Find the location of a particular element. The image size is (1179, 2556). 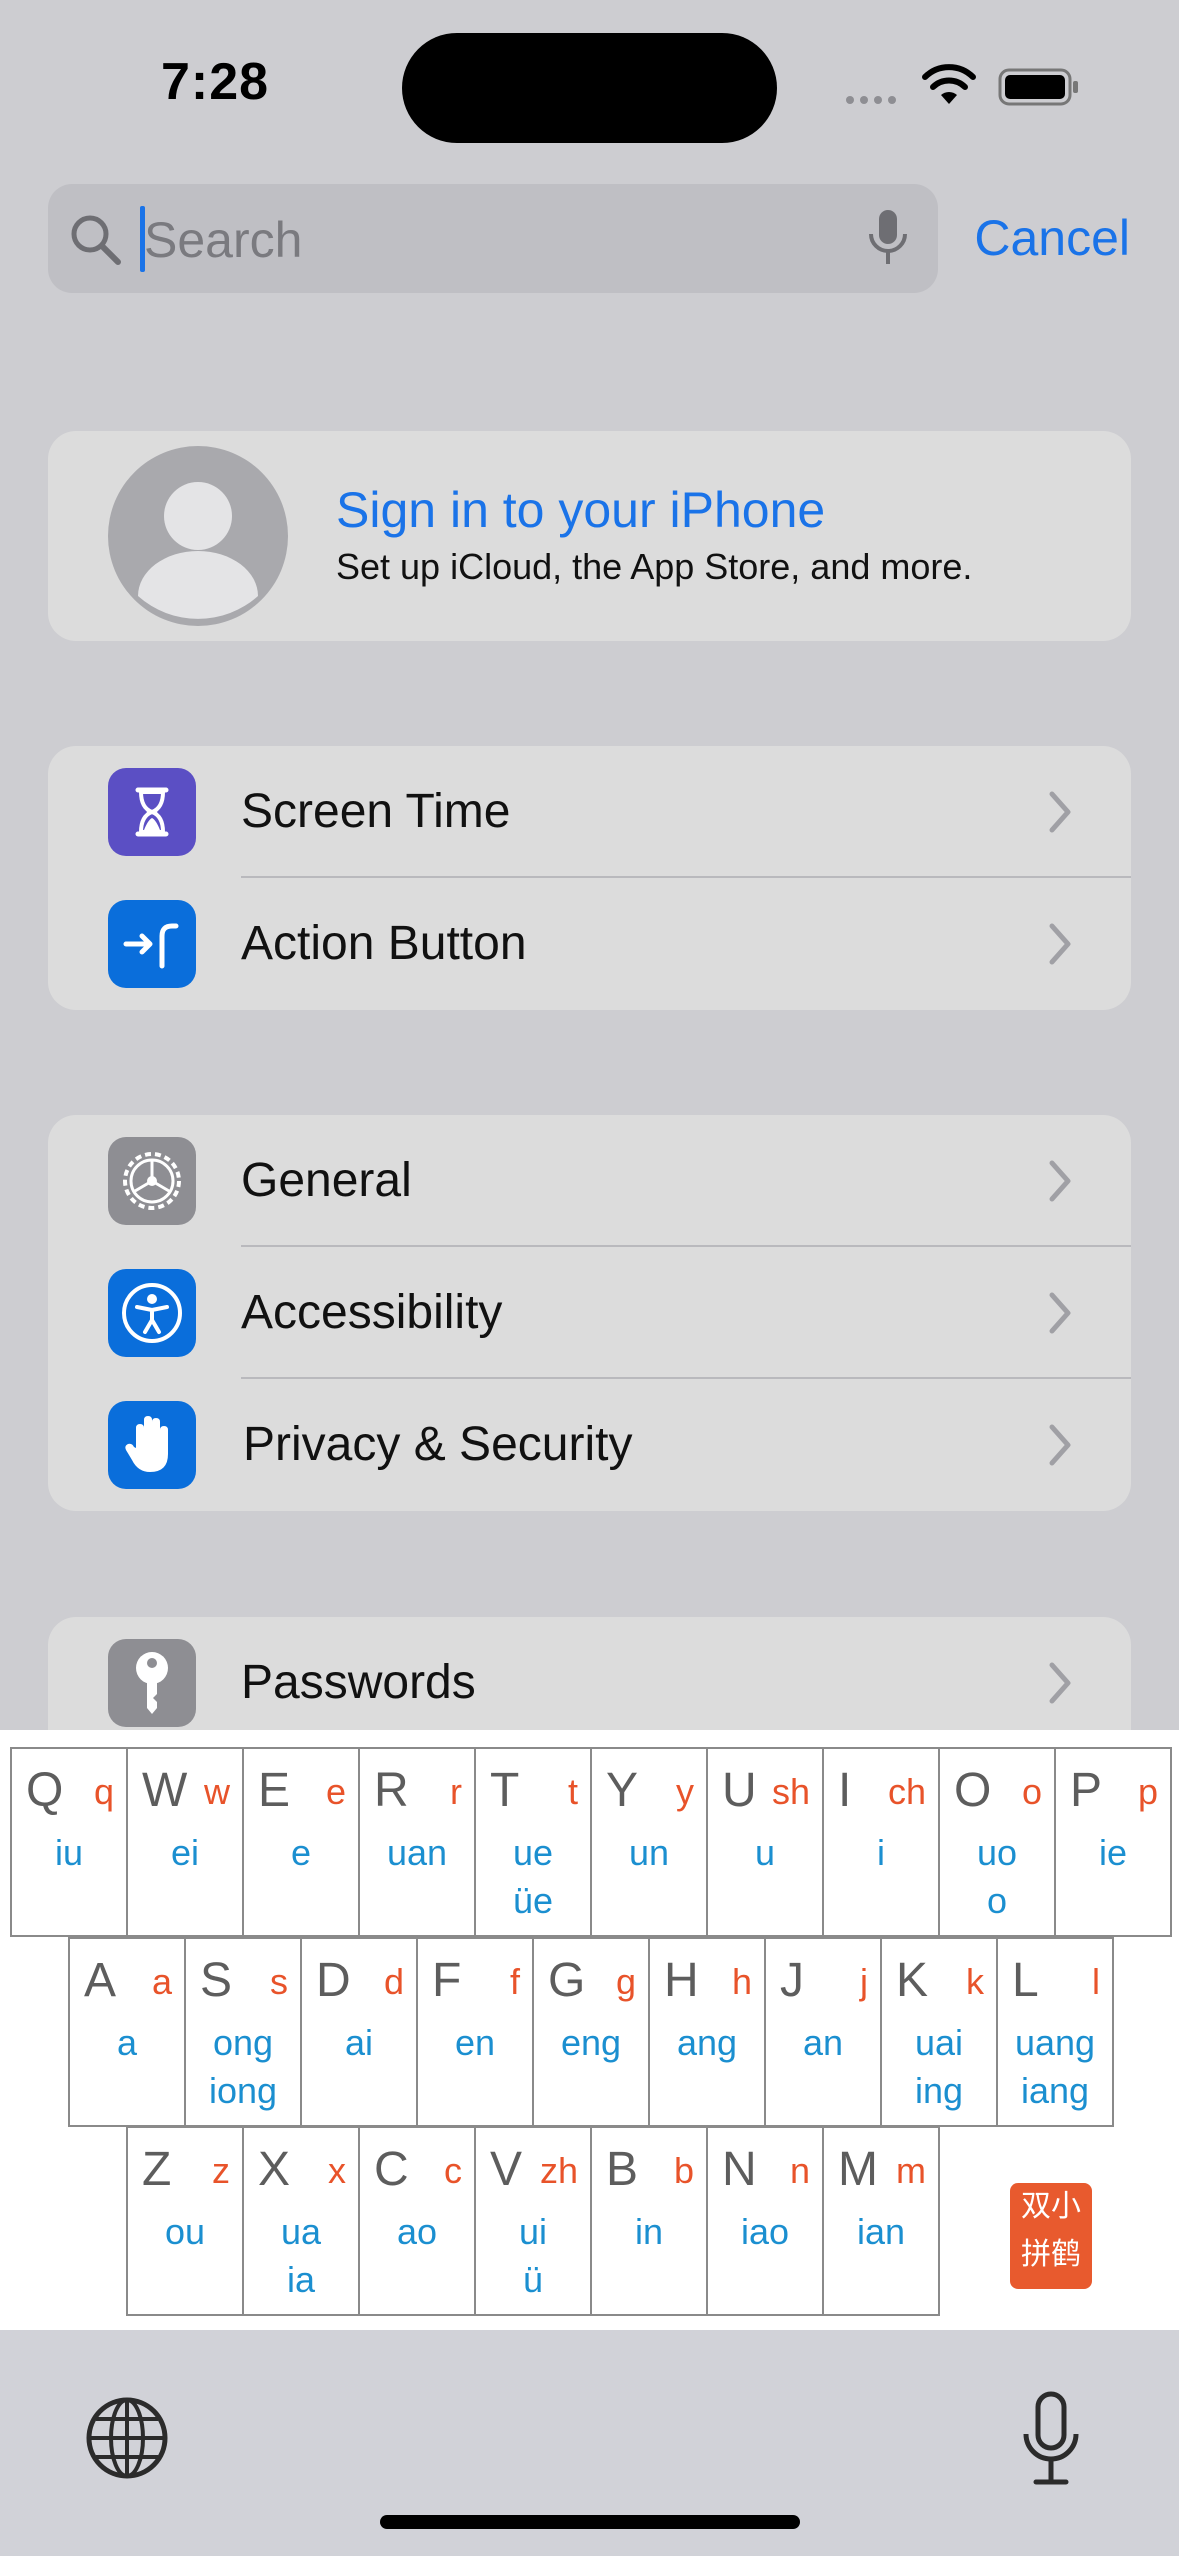

key-u: Ush u is located at coordinates (765, 1842).